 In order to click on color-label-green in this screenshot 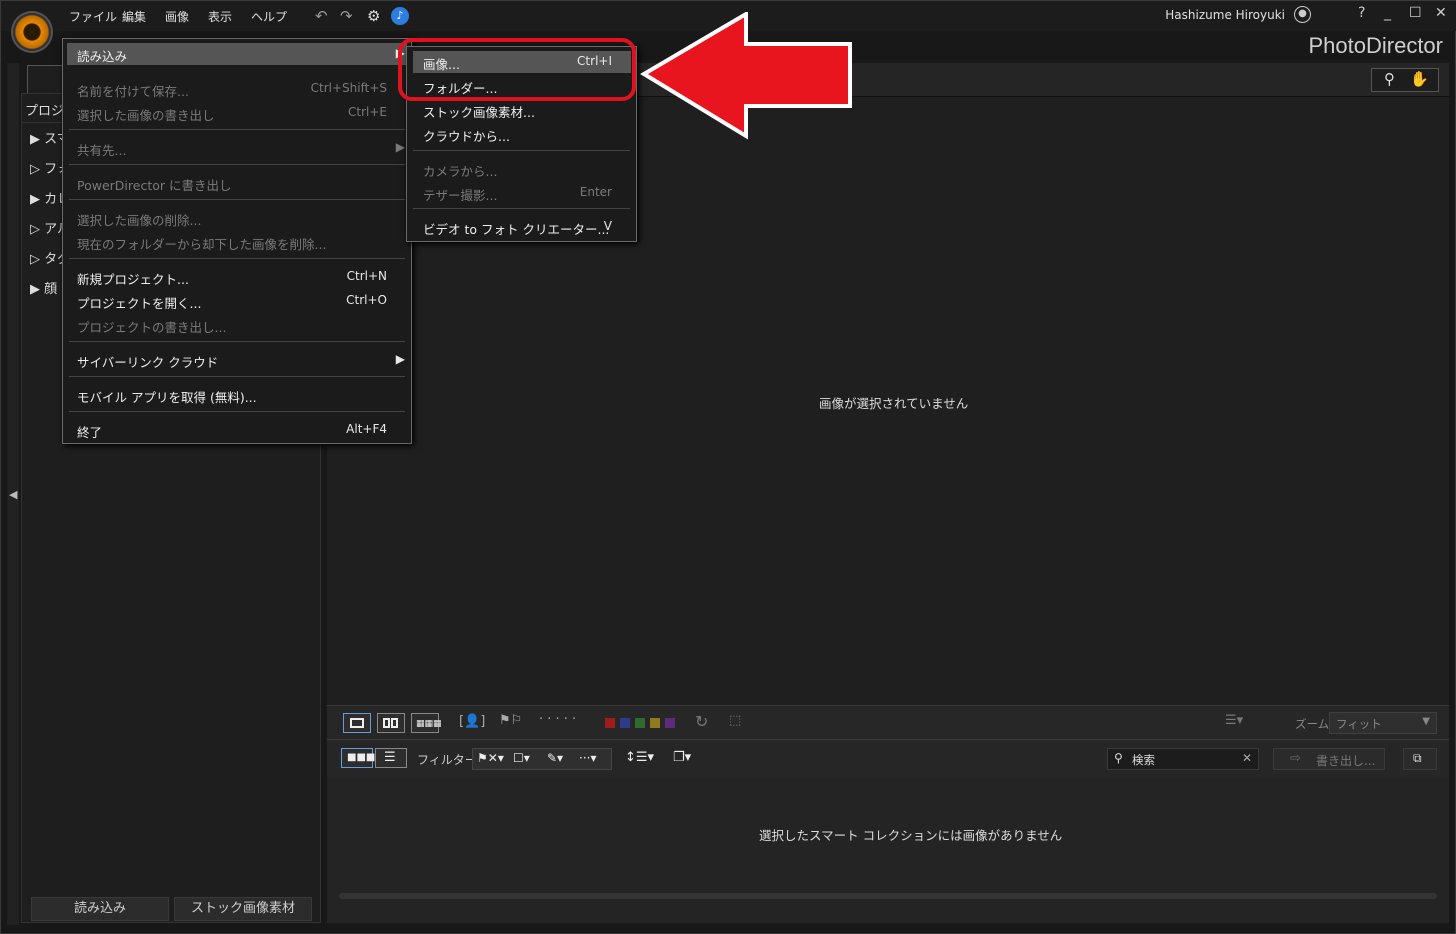, I will do `click(640, 723)`.